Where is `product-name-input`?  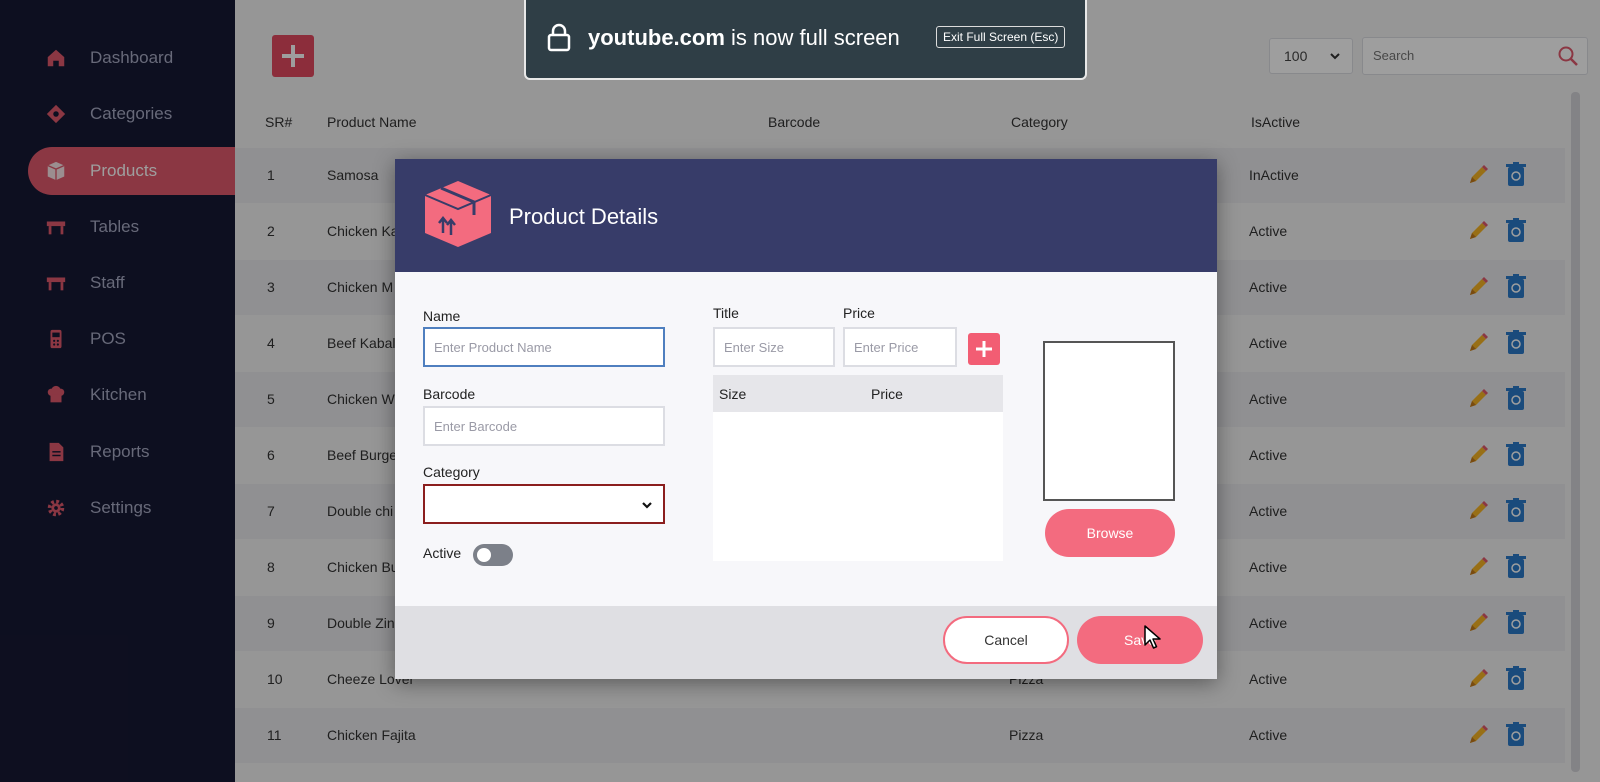 product-name-input is located at coordinates (544, 347).